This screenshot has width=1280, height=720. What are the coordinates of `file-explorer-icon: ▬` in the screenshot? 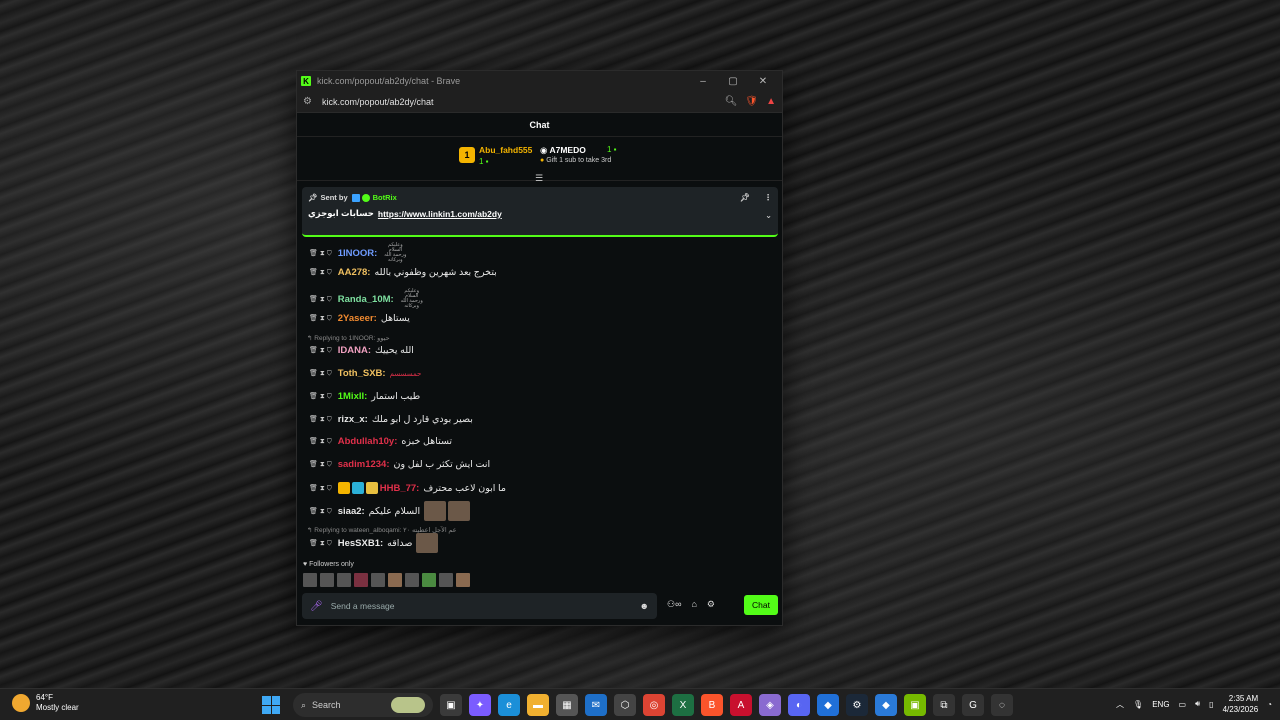 It's located at (538, 705).